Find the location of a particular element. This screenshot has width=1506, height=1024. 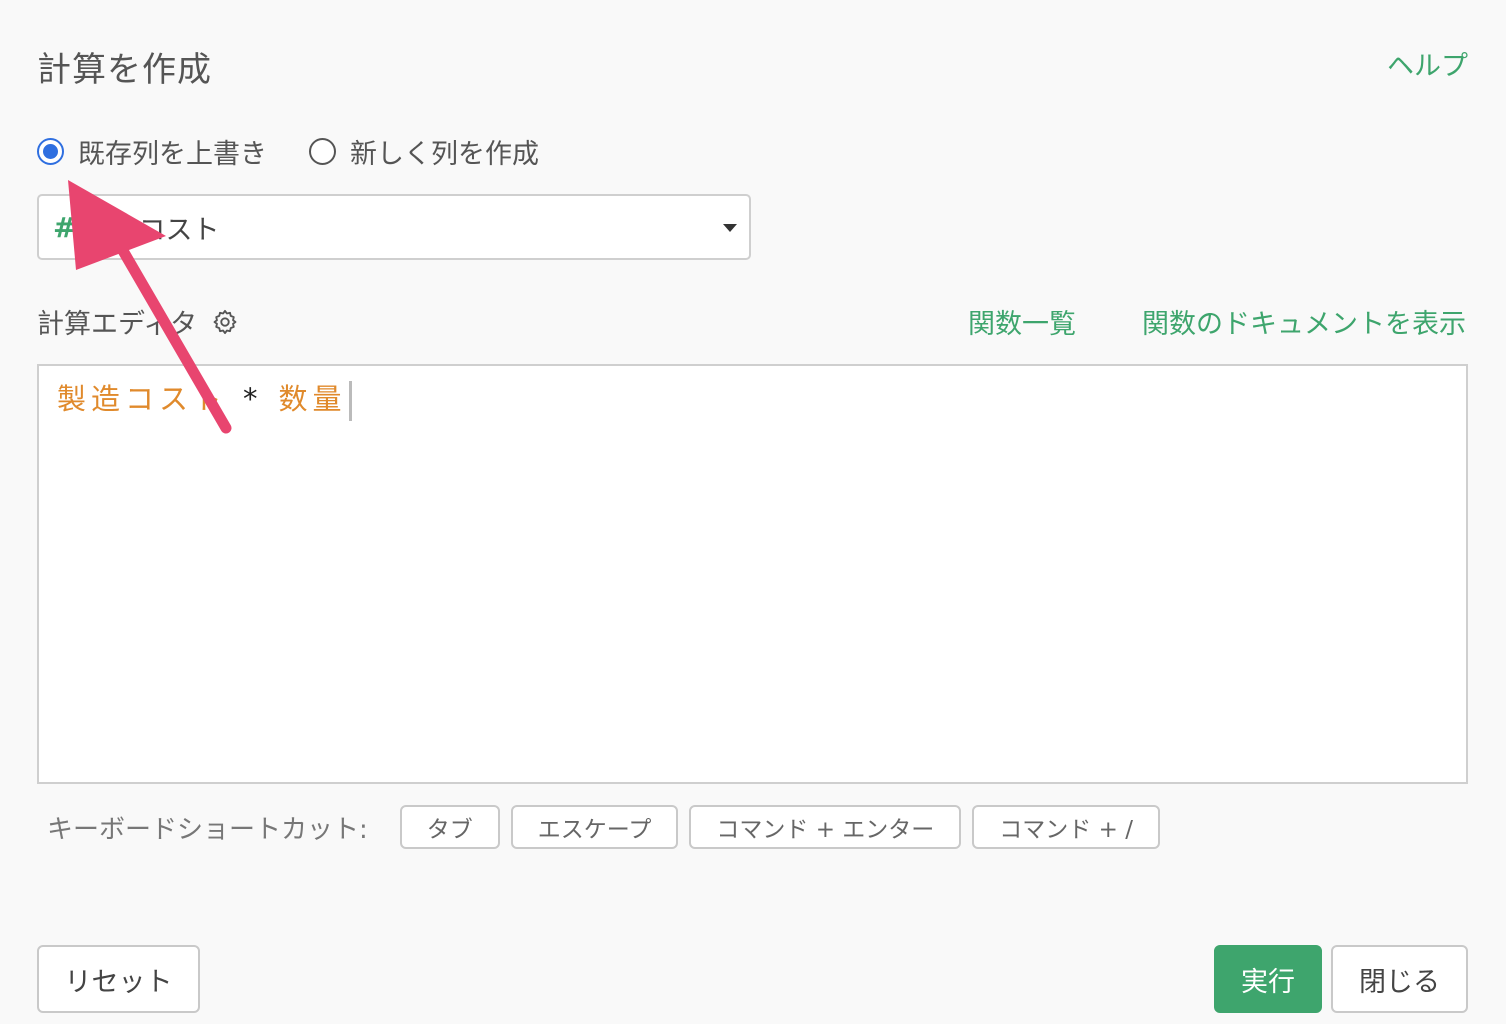

caret-down-icon is located at coordinates (730, 228).